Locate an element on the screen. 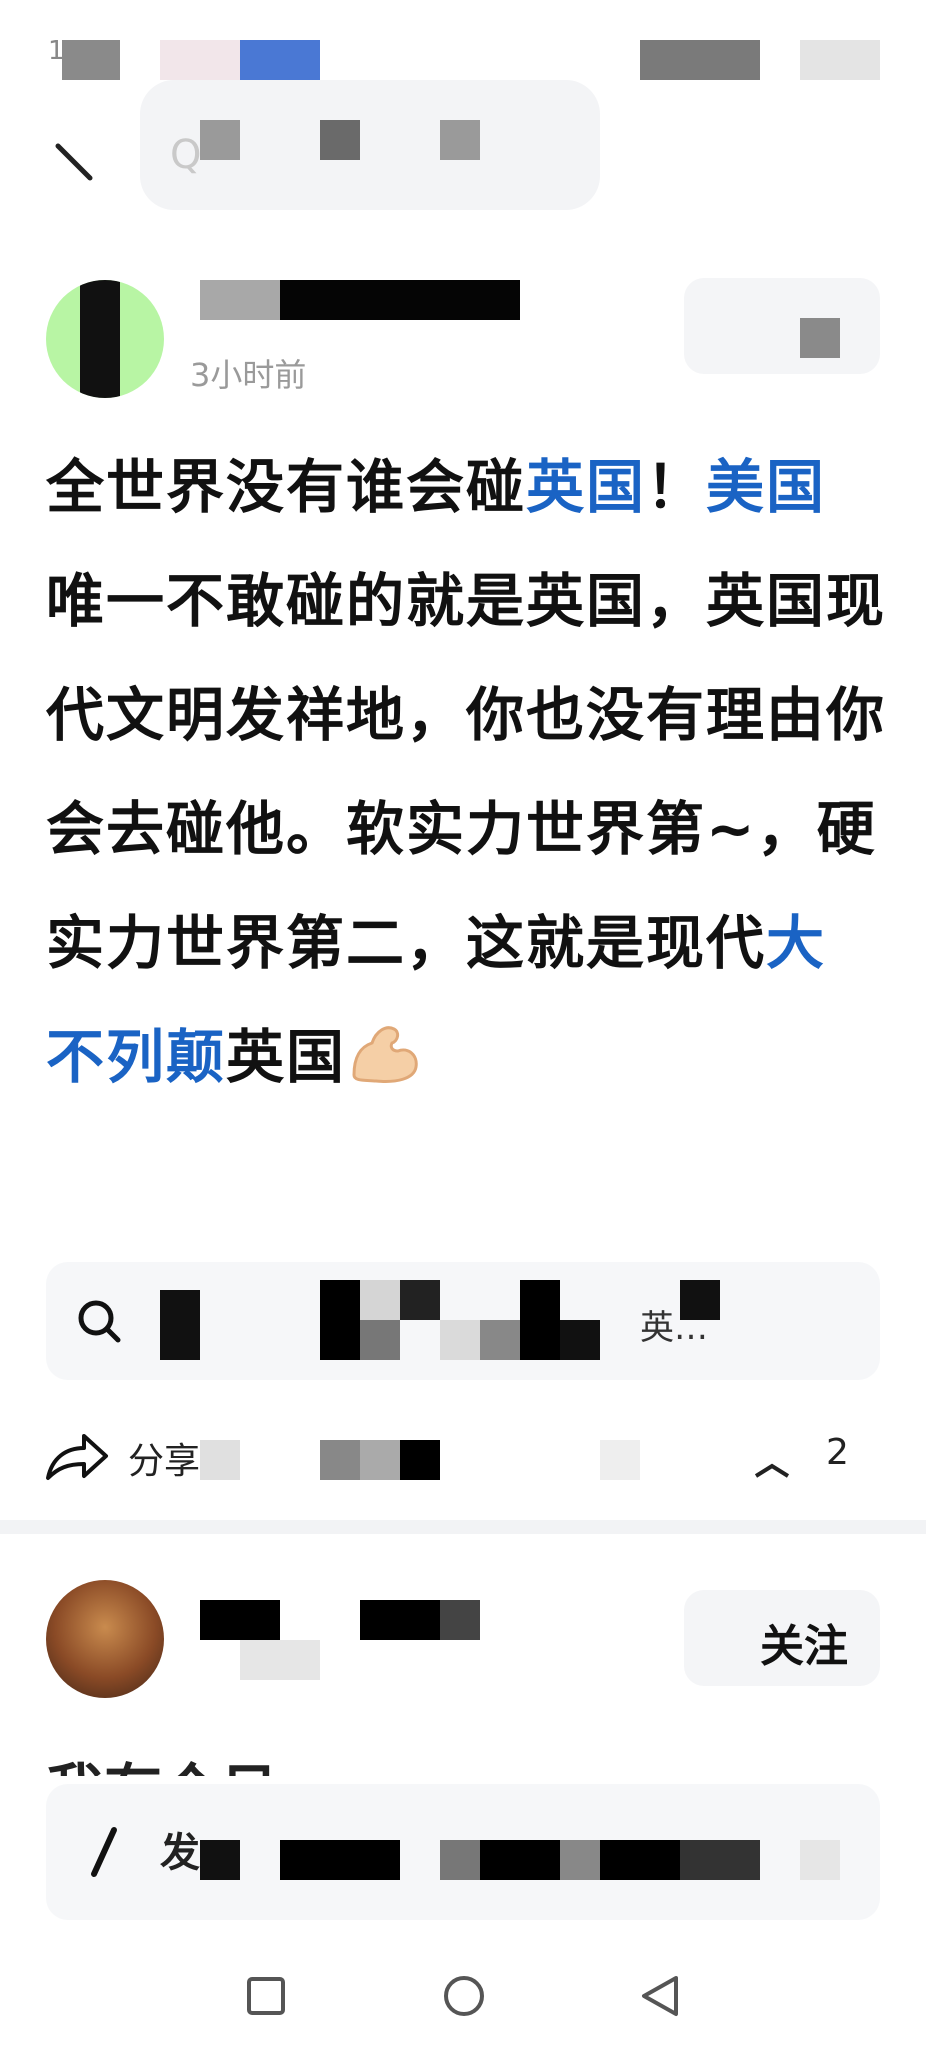 This screenshot has height=2048, width=926. body-seg-2: ！ is located at coordinates (676, 487).